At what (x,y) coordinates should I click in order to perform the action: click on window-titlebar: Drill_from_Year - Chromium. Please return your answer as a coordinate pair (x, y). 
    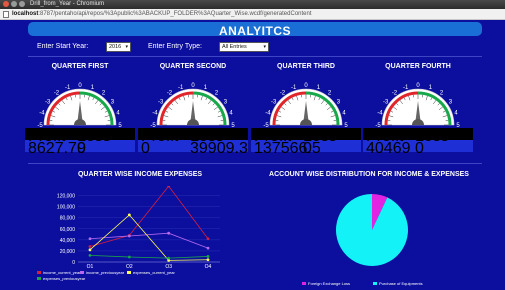
    Looking at the image, I should click on (252, 4).